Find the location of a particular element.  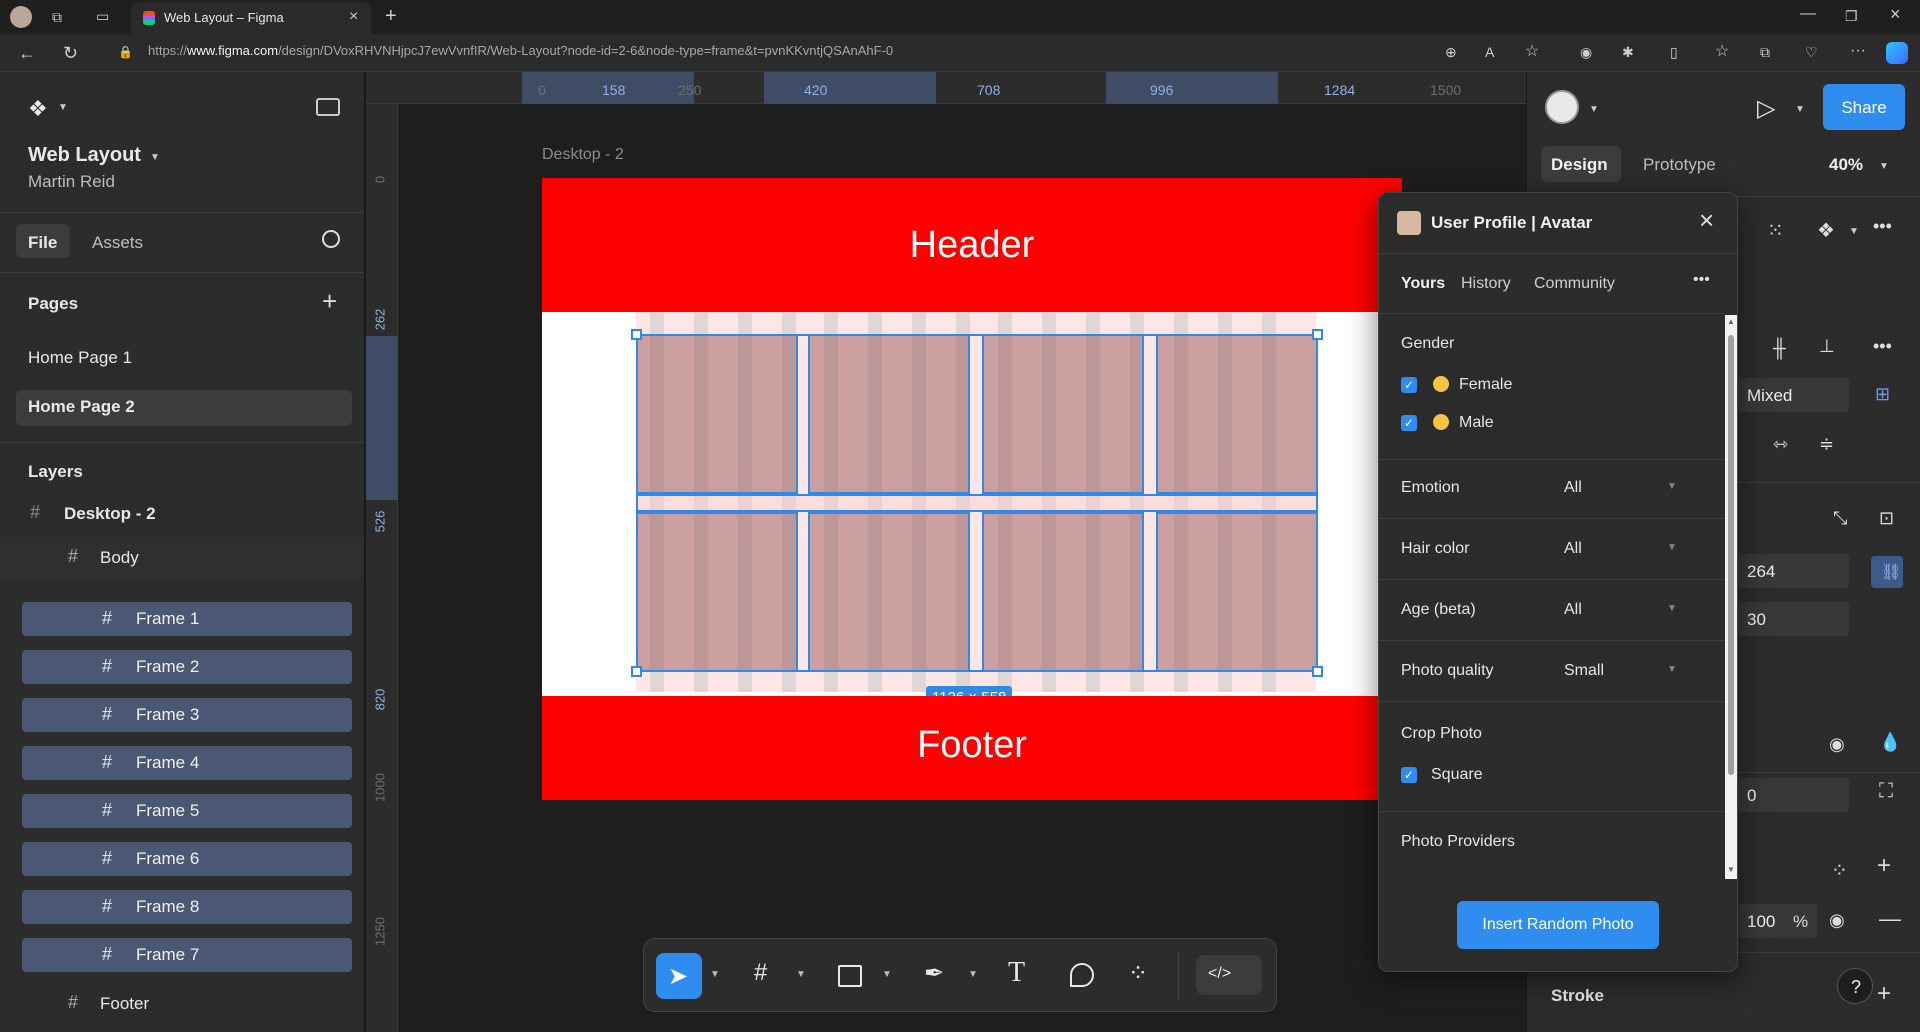

constrain-proportions-button: ⛓ is located at coordinates (1887, 572).